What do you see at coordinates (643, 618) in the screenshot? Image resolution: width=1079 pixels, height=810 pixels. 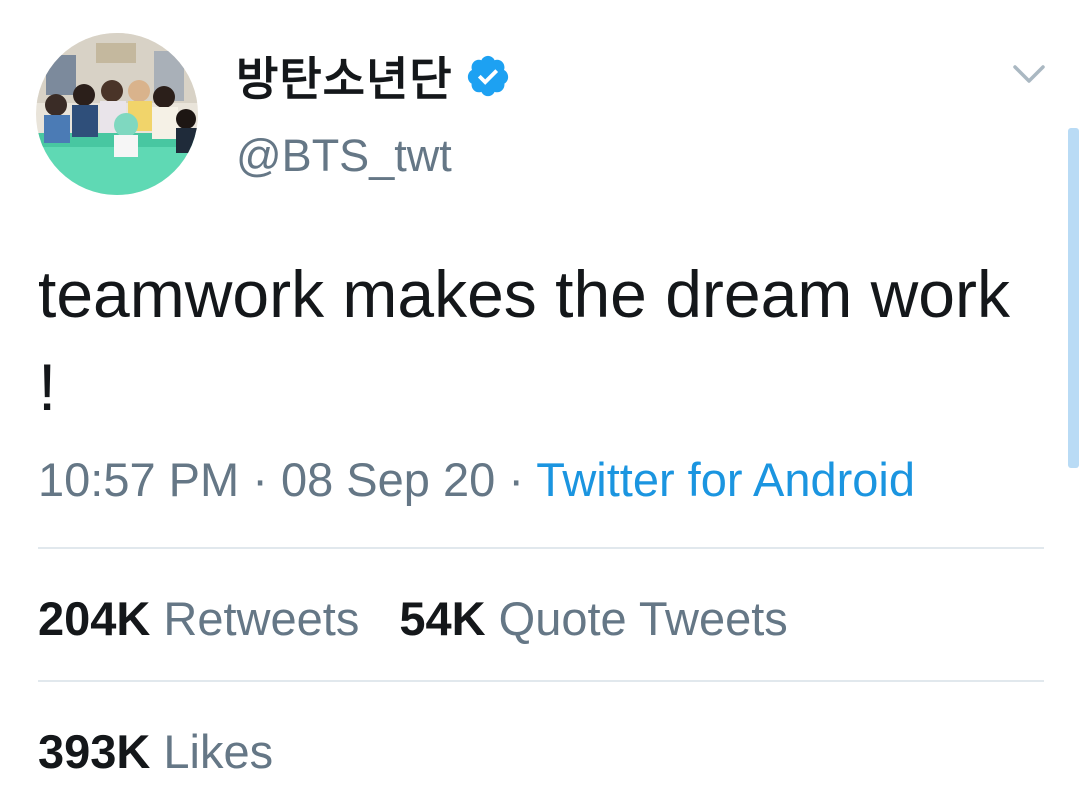 I see `quote-tweets-label: Quote Tweets` at bounding box center [643, 618].